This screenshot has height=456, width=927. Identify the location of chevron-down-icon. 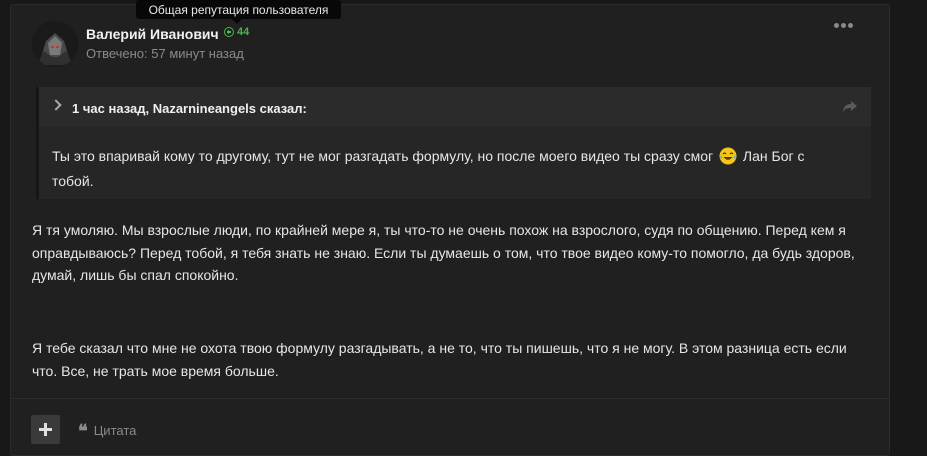
(56, 105).